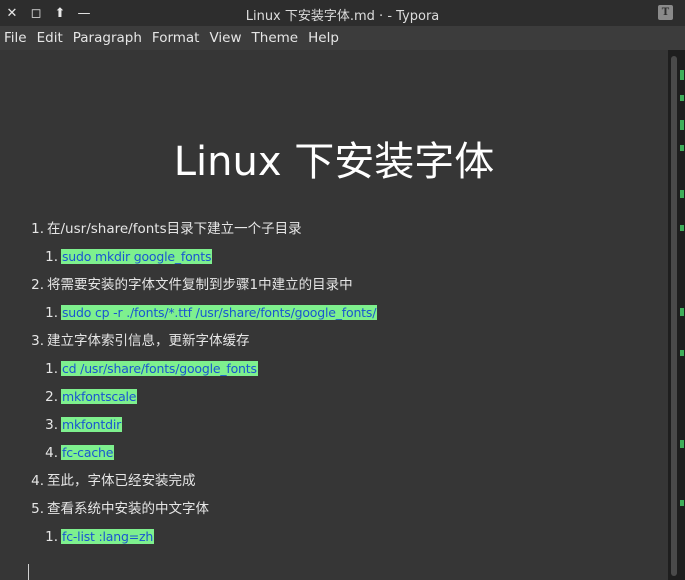 The width and height of the screenshot is (685, 580). I want to click on inline-code: fc-list :lang=zh, so click(108, 536).